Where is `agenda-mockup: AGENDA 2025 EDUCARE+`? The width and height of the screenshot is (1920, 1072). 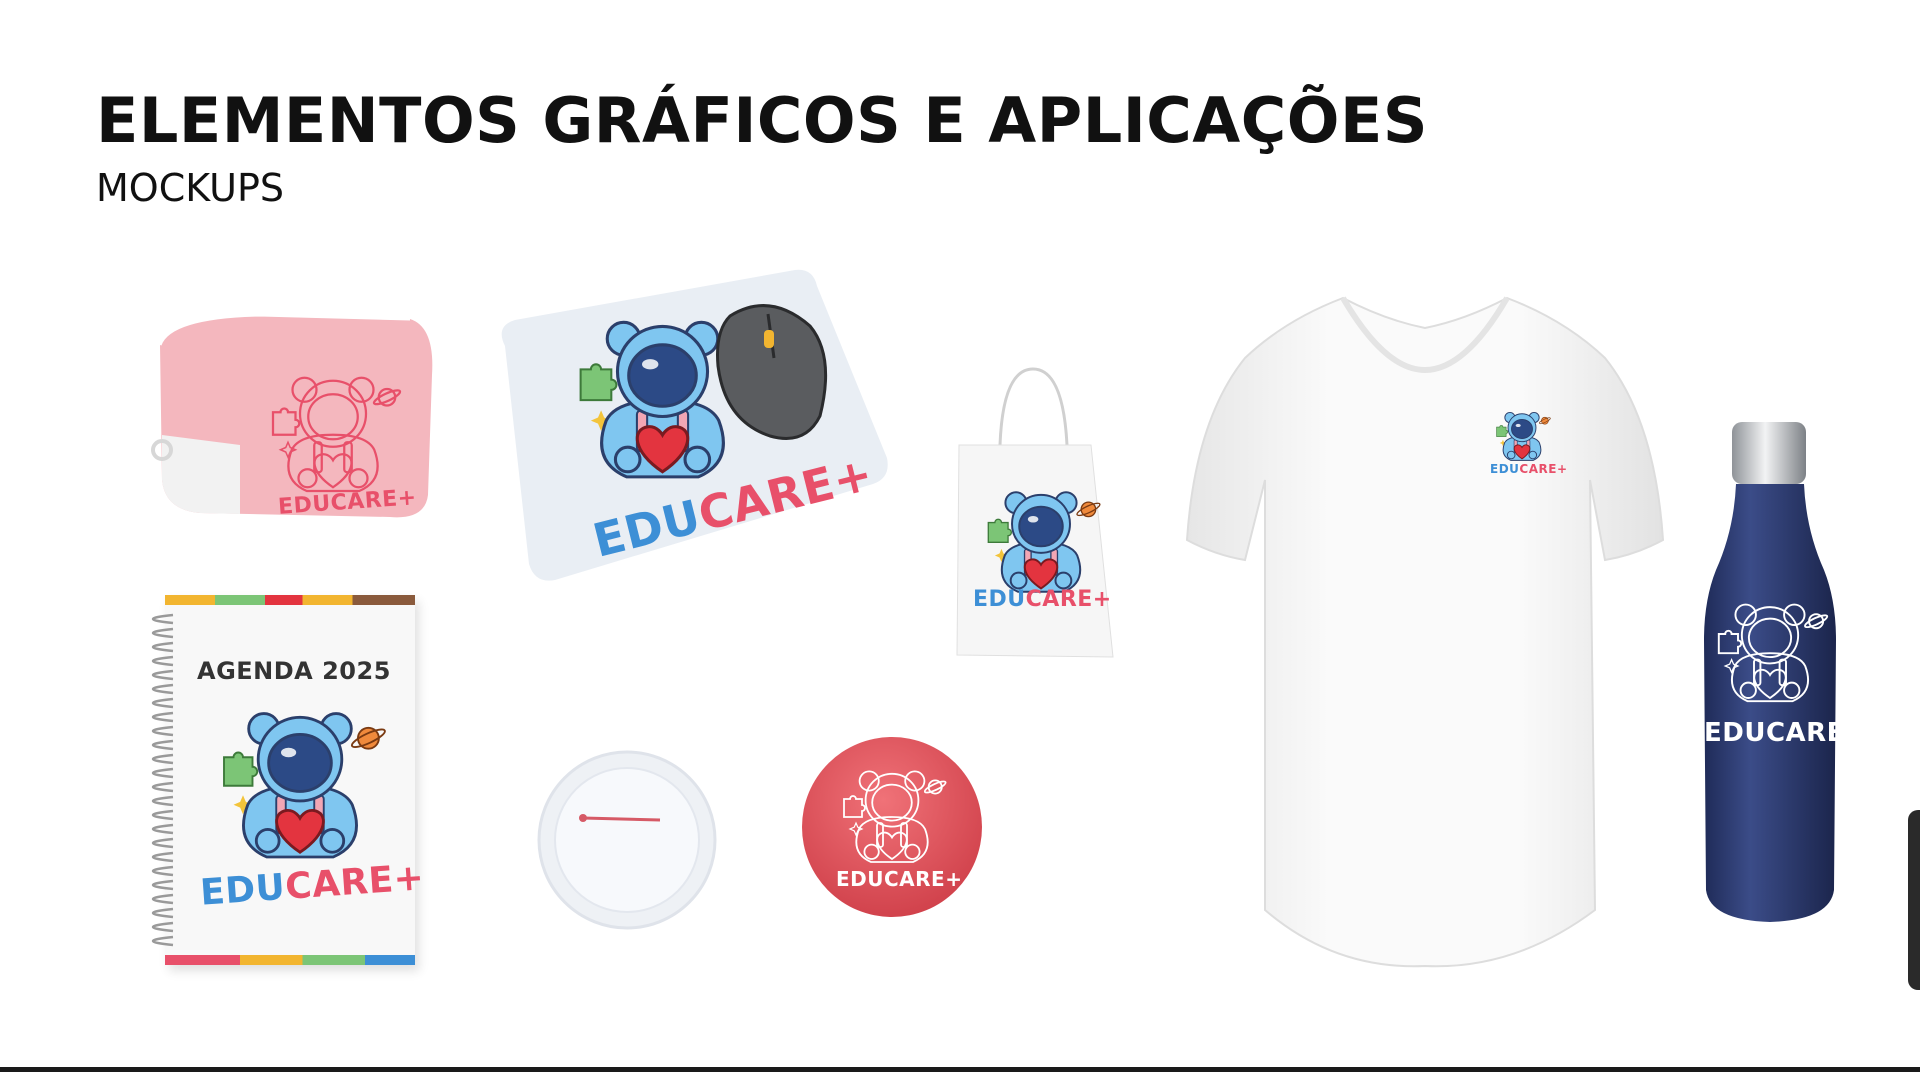 agenda-mockup: AGENDA 2025 EDUCARE+ is located at coordinates (275, 785).